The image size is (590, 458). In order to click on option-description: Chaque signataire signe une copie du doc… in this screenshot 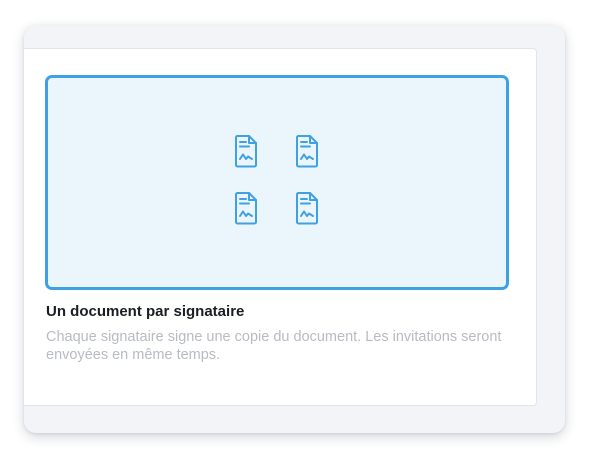, I will do `click(274, 346)`.